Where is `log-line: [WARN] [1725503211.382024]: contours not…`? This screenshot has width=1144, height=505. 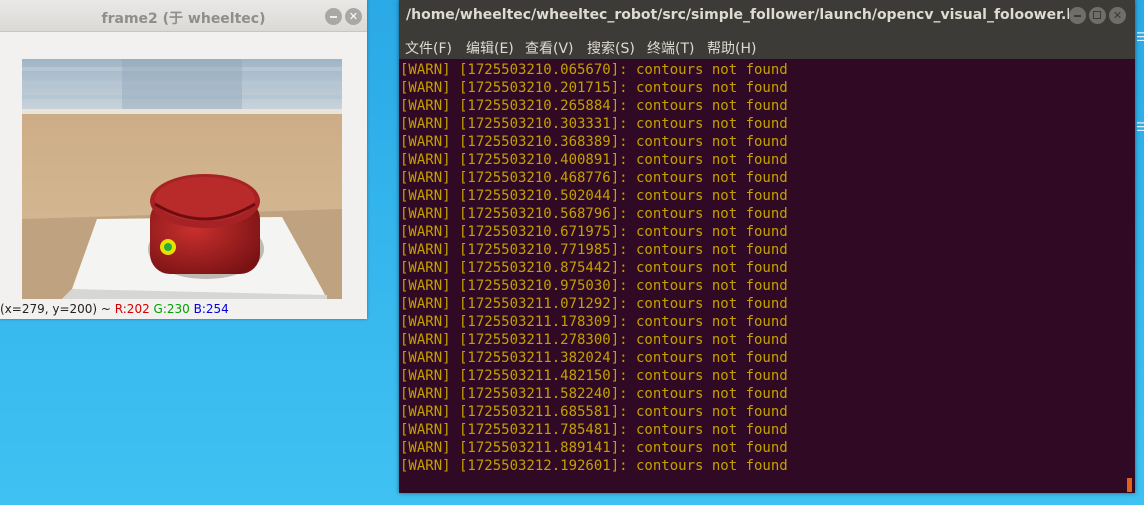 log-line: [WARN] [1725503211.382024]: contours not… is located at coordinates (594, 358).